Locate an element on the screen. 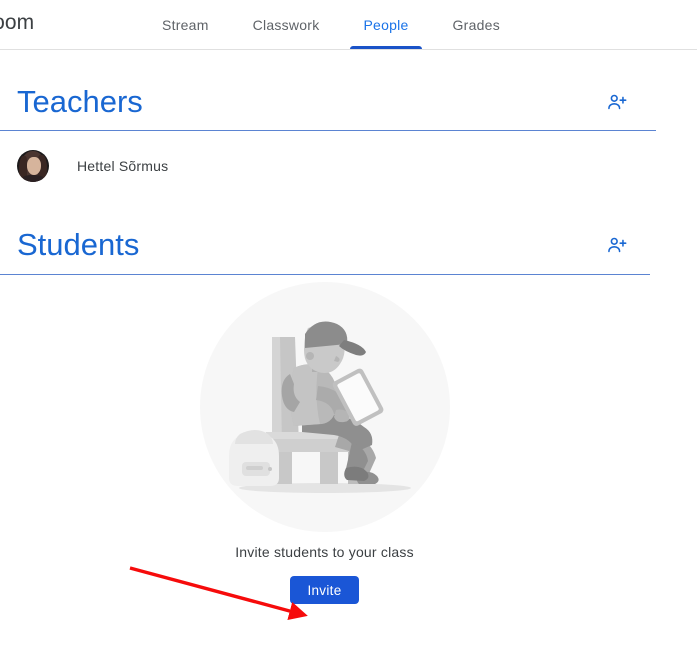 The width and height of the screenshot is (697, 658). teachers-title: Teachers is located at coordinates (80, 101).